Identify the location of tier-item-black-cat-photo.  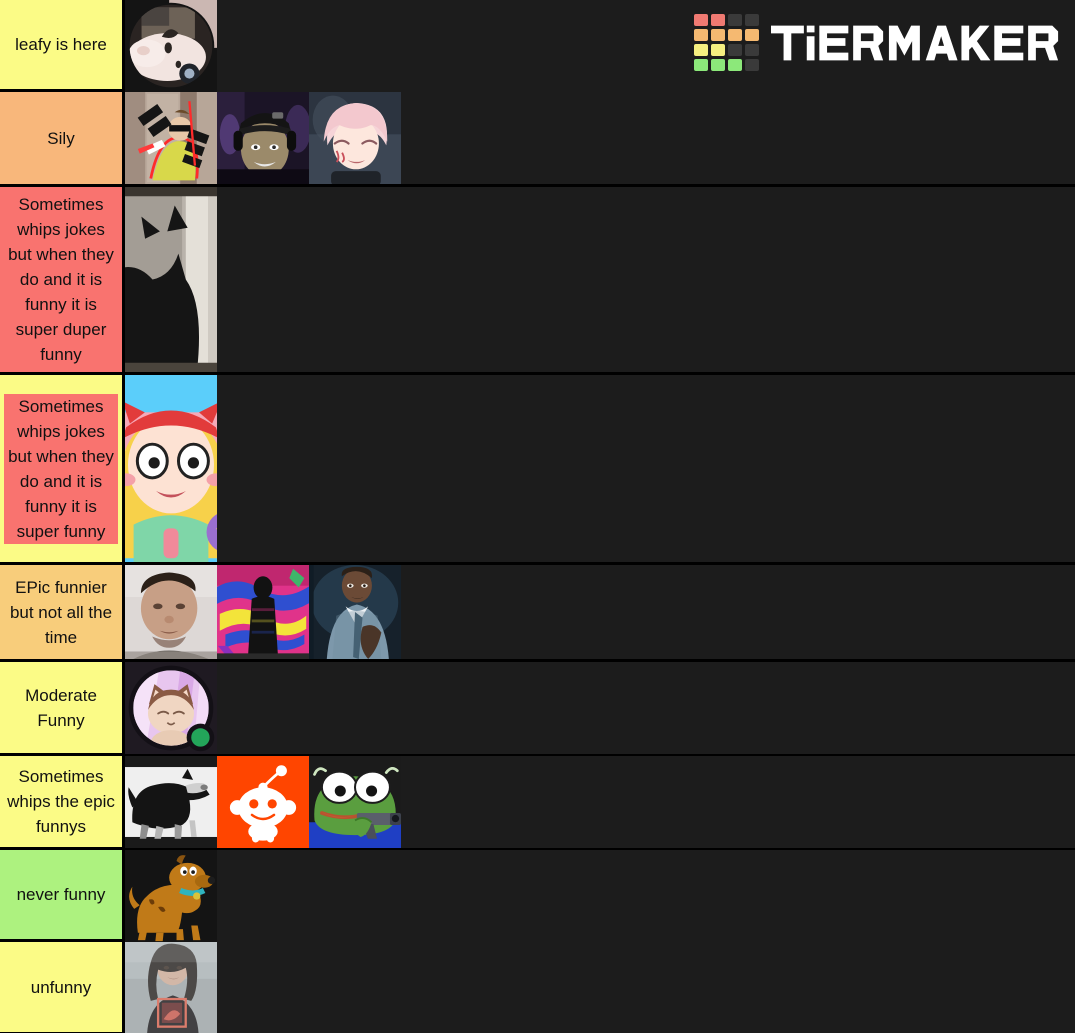
(171, 279).